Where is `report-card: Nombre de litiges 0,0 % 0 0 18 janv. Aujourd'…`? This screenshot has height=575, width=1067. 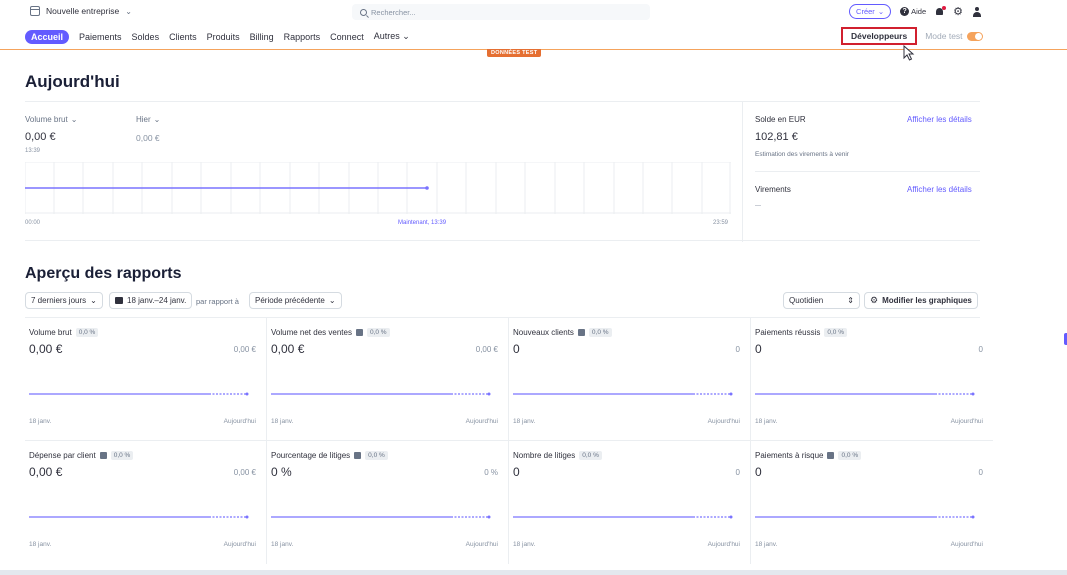 report-card: Nombre de litiges 0,0 % 0 0 18 janv. Aujourd'… is located at coordinates (630, 502).